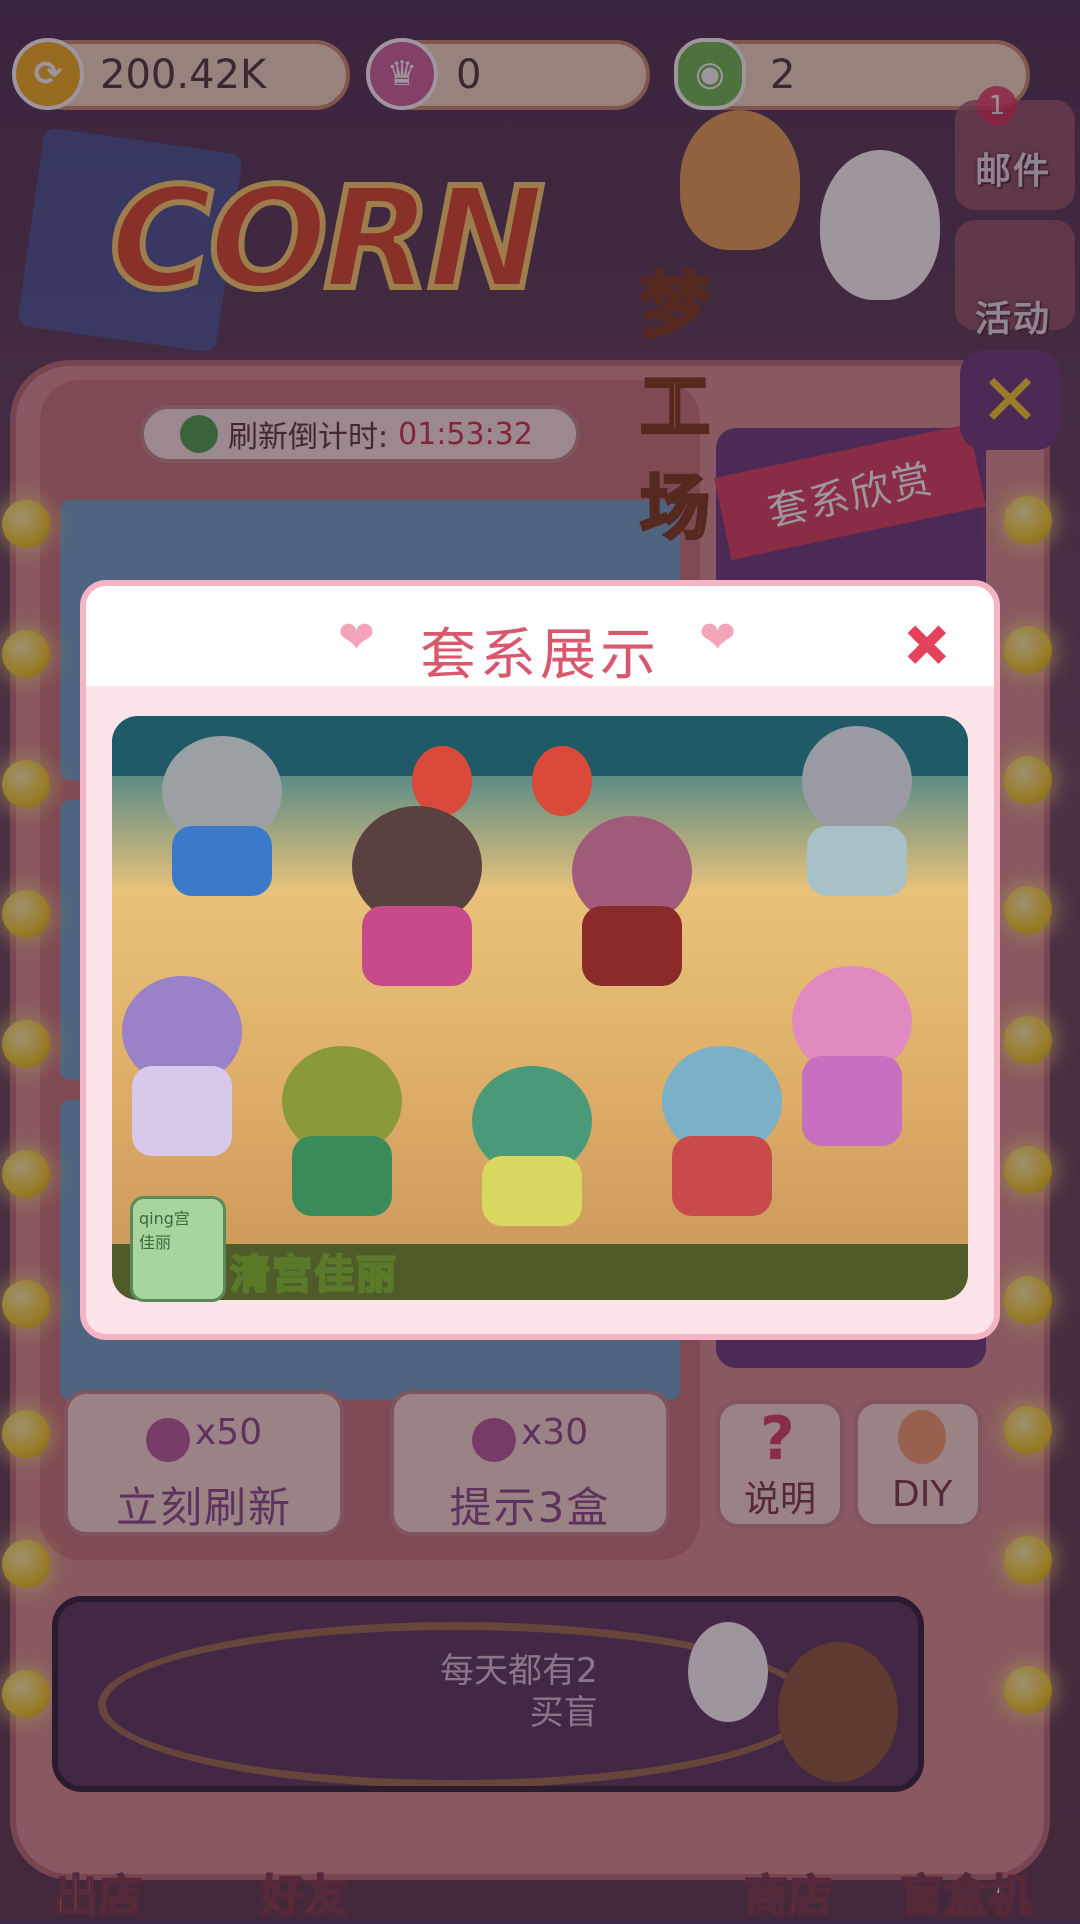 Image resolution: width=1080 pixels, height=1924 pixels. Describe the element at coordinates (927, 647) in the screenshot. I see `close-icon: ✖` at that location.